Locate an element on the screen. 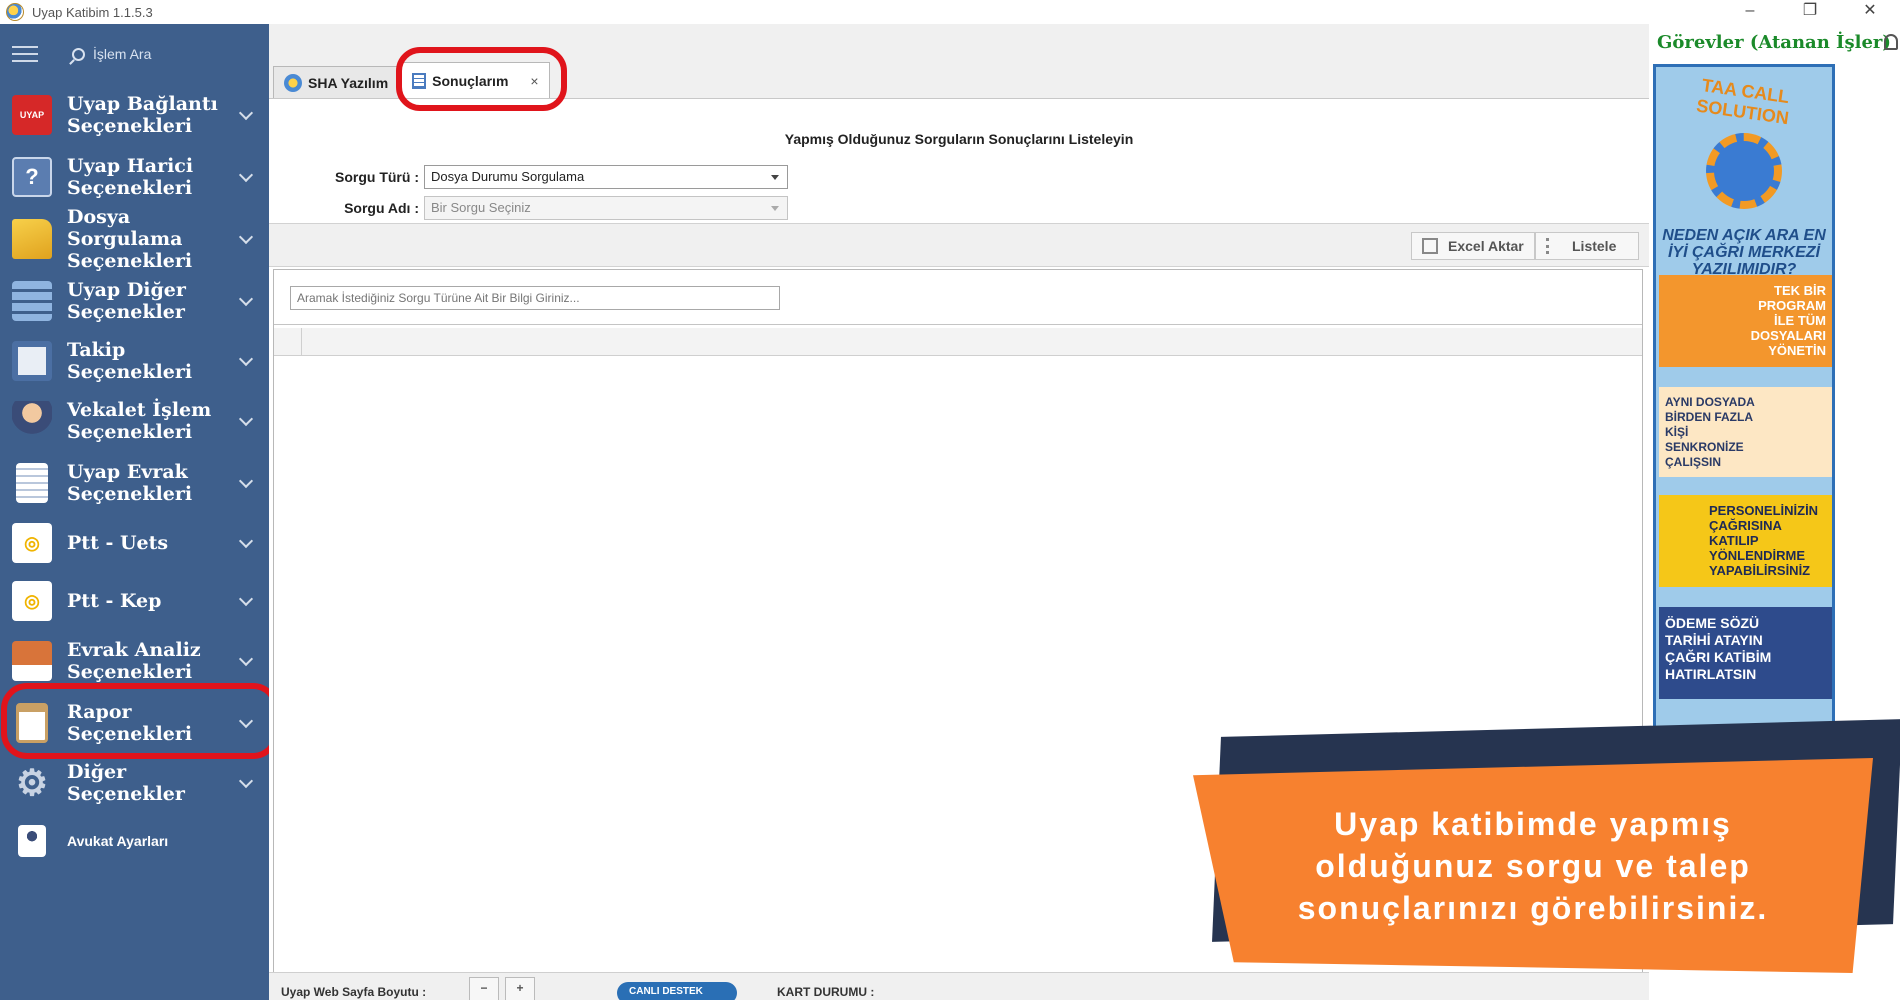 This screenshot has height=1000, width=1900. sidebar-item-dosya-sorgulama: Dosya Sorgulama Seçenekleri is located at coordinates (134, 239).